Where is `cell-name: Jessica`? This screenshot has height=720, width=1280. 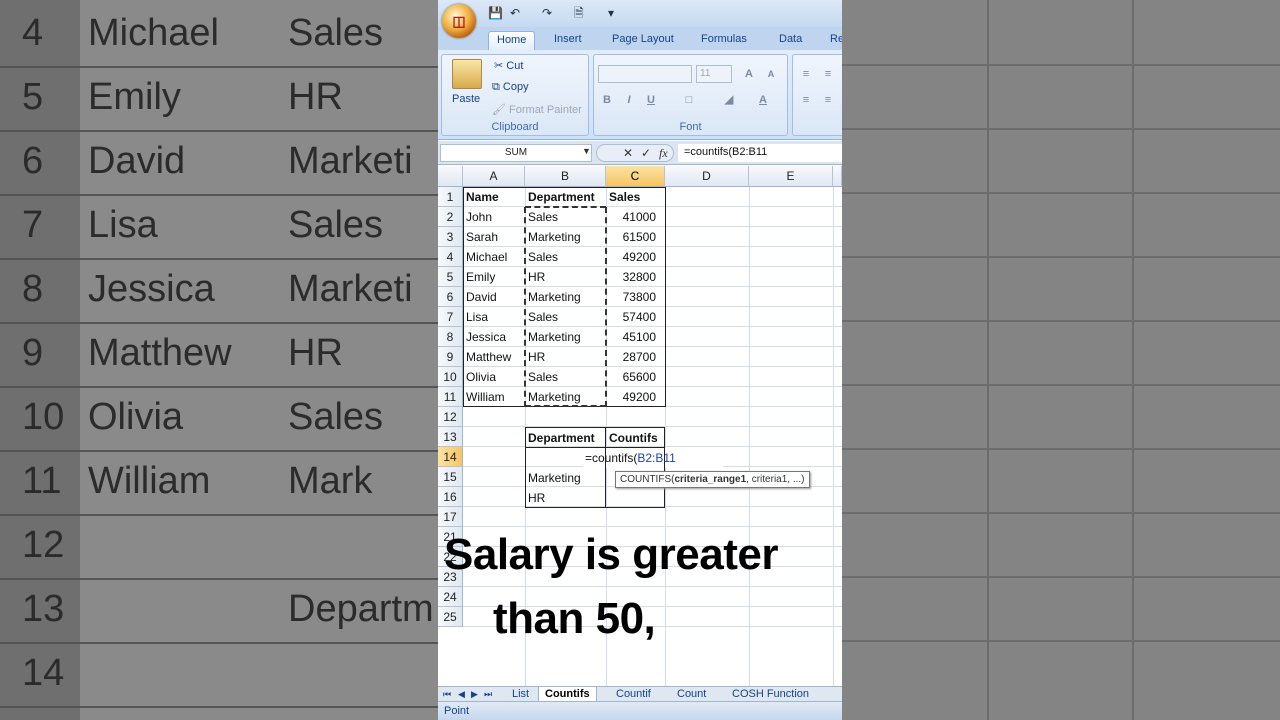
cell-name: Jessica is located at coordinates (494, 337).